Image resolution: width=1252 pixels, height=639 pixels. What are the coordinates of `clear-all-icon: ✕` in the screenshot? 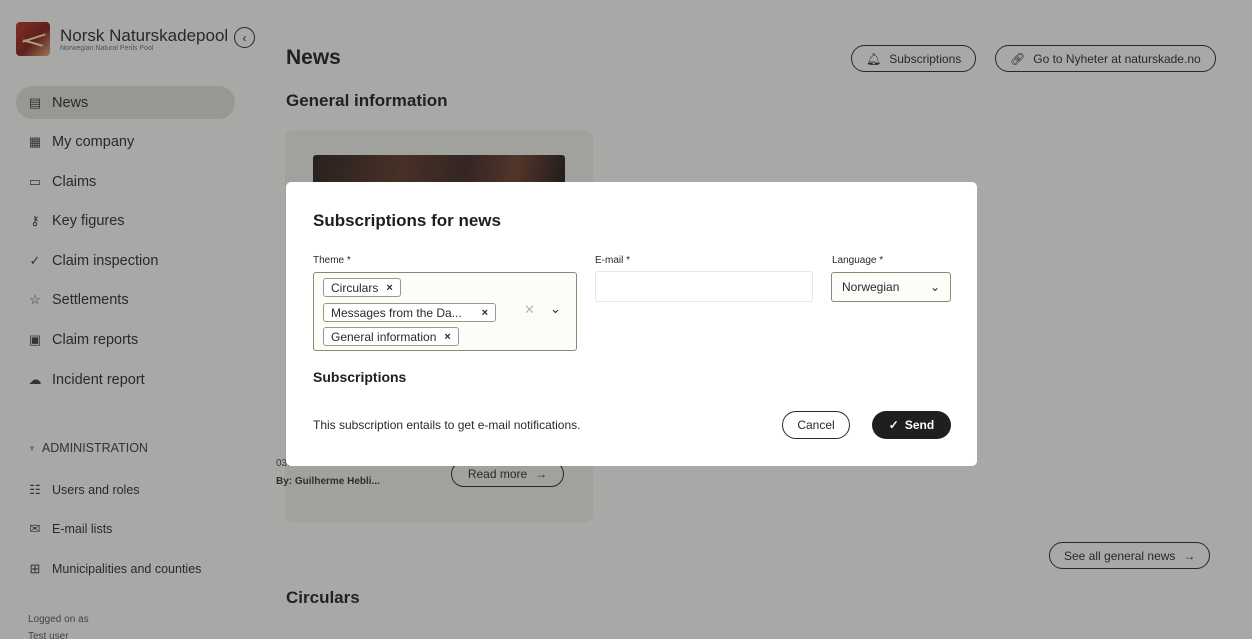 It's located at (529, 310).